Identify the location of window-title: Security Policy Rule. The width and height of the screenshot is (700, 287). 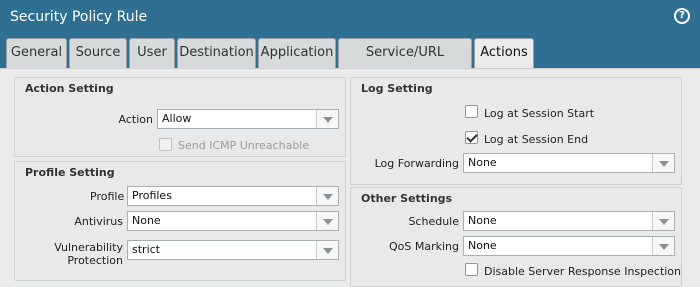
(79, 17).